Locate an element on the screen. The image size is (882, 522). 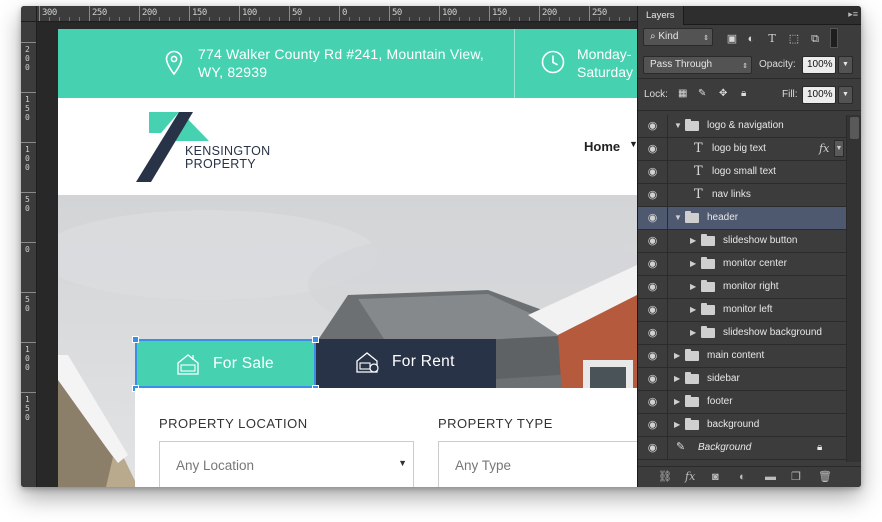
new-layer-icon: ❐ is located at coordinates (796, 477).